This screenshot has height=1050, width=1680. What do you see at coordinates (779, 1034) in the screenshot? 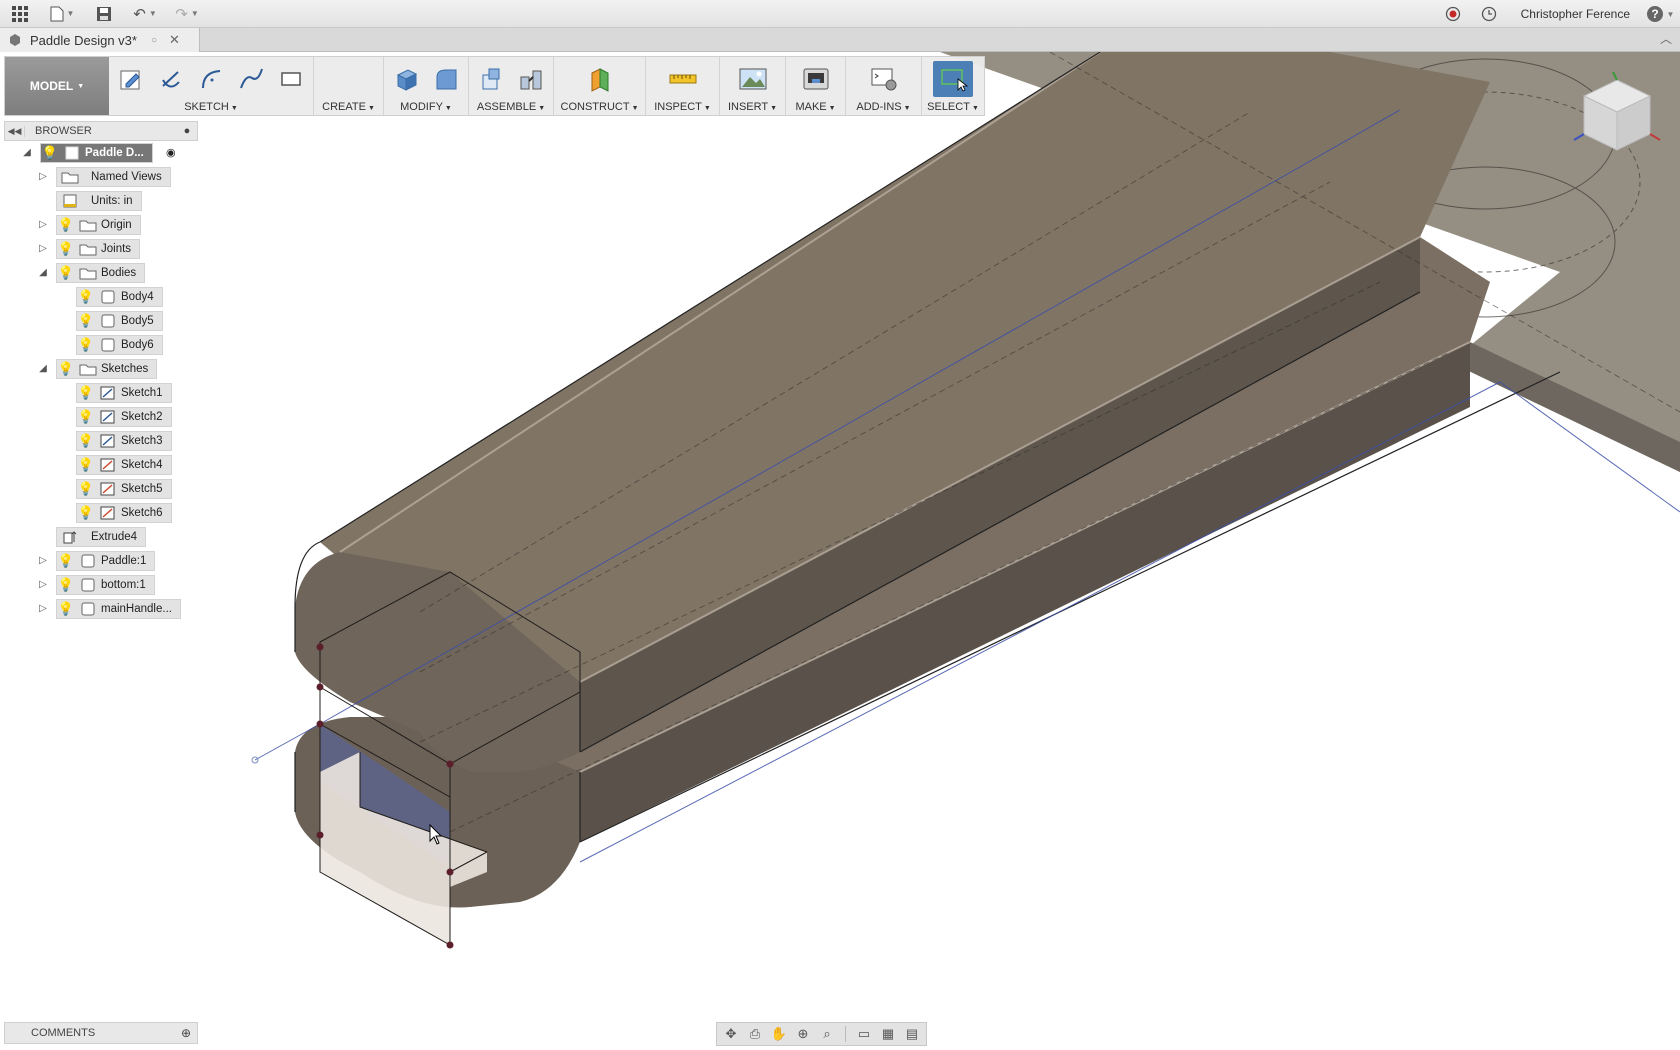
I see `pan-icon: ✋` at bounding box center [779, 1034].